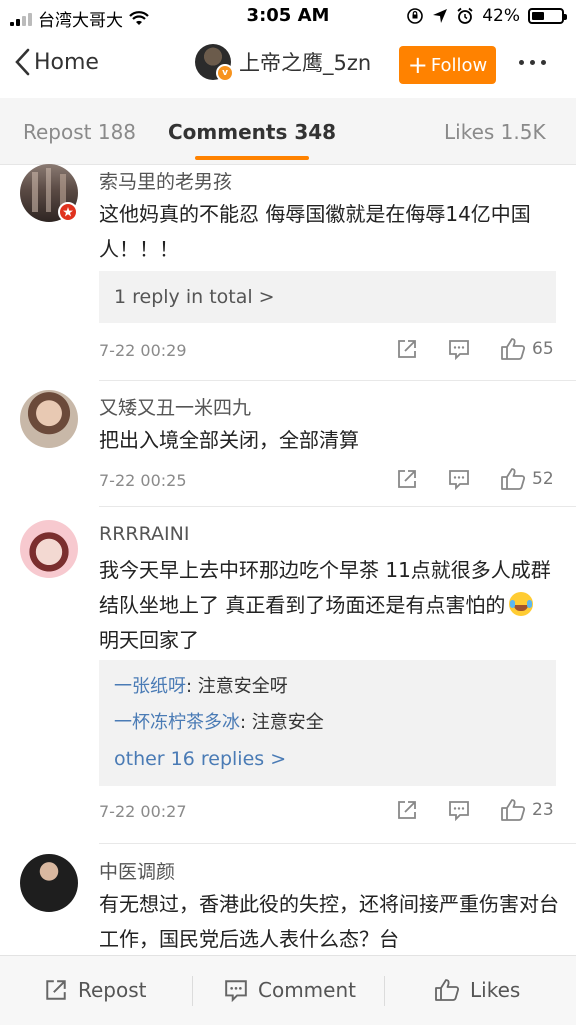 This screenshot has width=576, height=1025. I want to click on tab-comments: Comments 348, so click(252, 132).